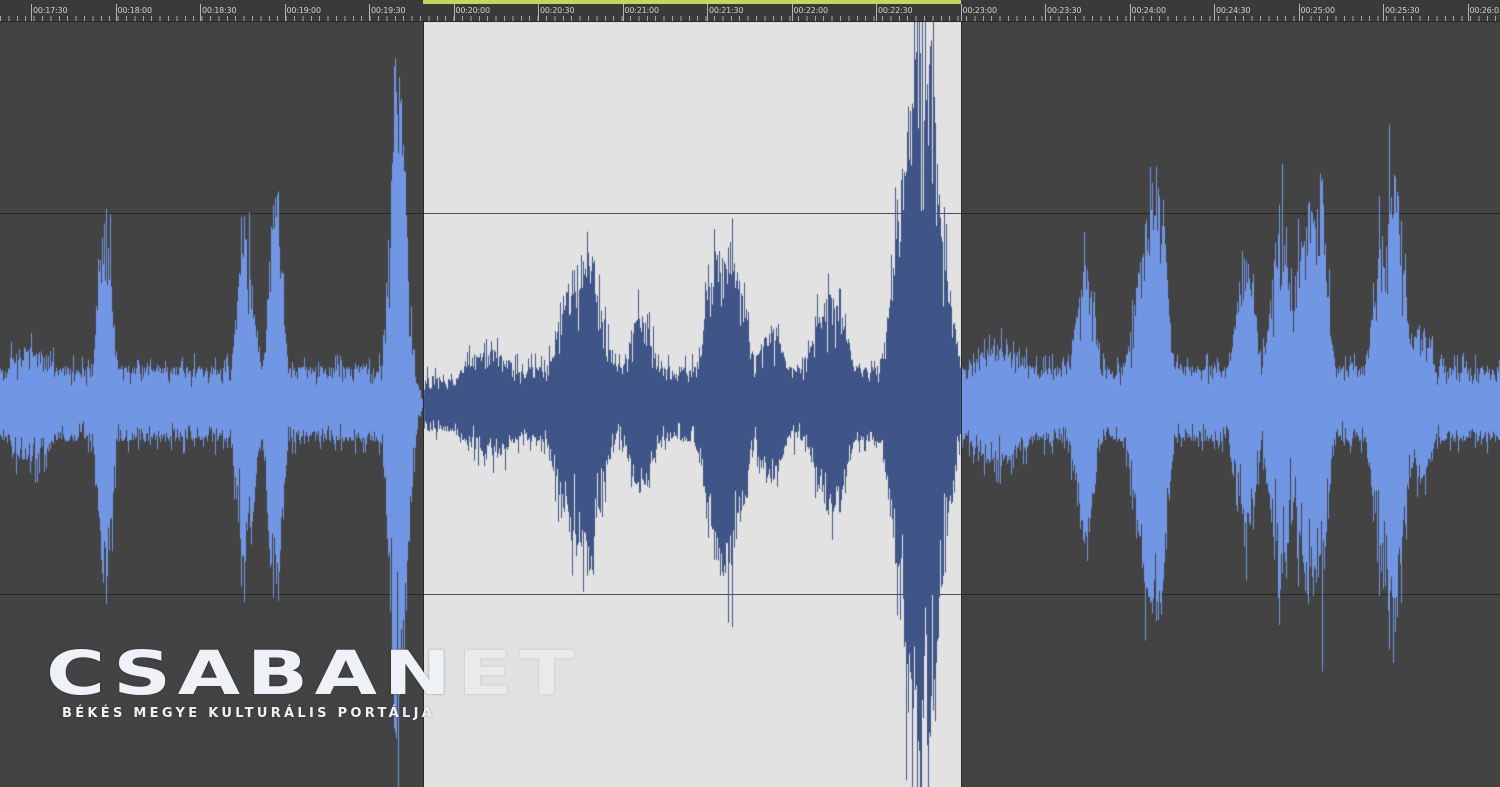 The width and height of the screenshot is (1500, 787). I want to click on csabanet-watermark: CSABANET BÉKÉS MEGYE KULTURÁLIS PORTÁLJA, so click(310, 684).